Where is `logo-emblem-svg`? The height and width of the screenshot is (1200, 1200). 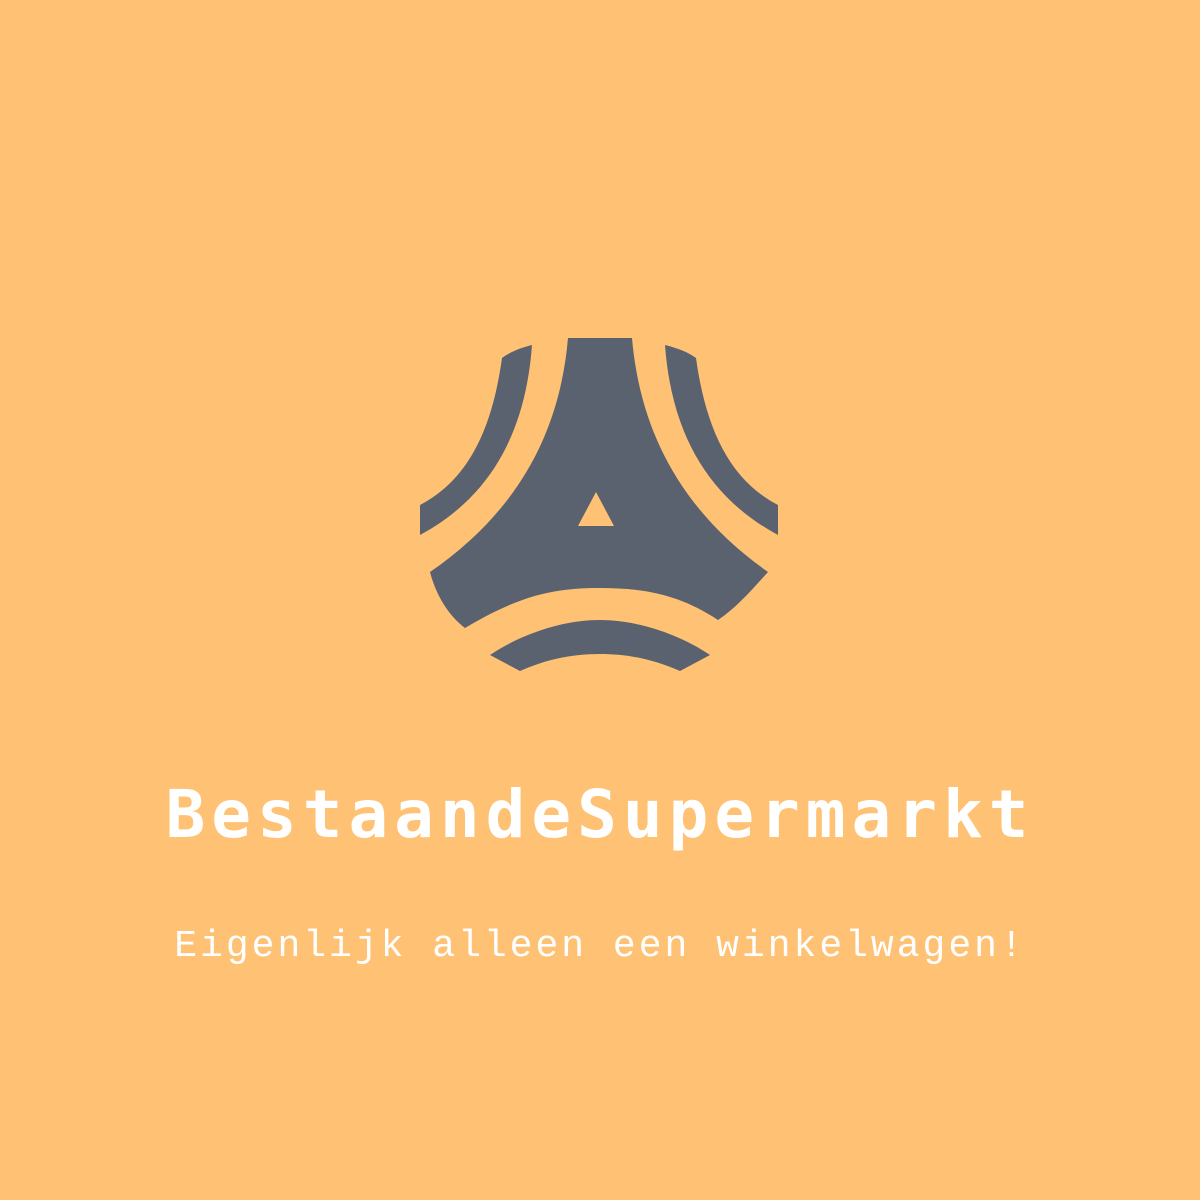
logo-emblem-svg is located at coordinates (599, 504).